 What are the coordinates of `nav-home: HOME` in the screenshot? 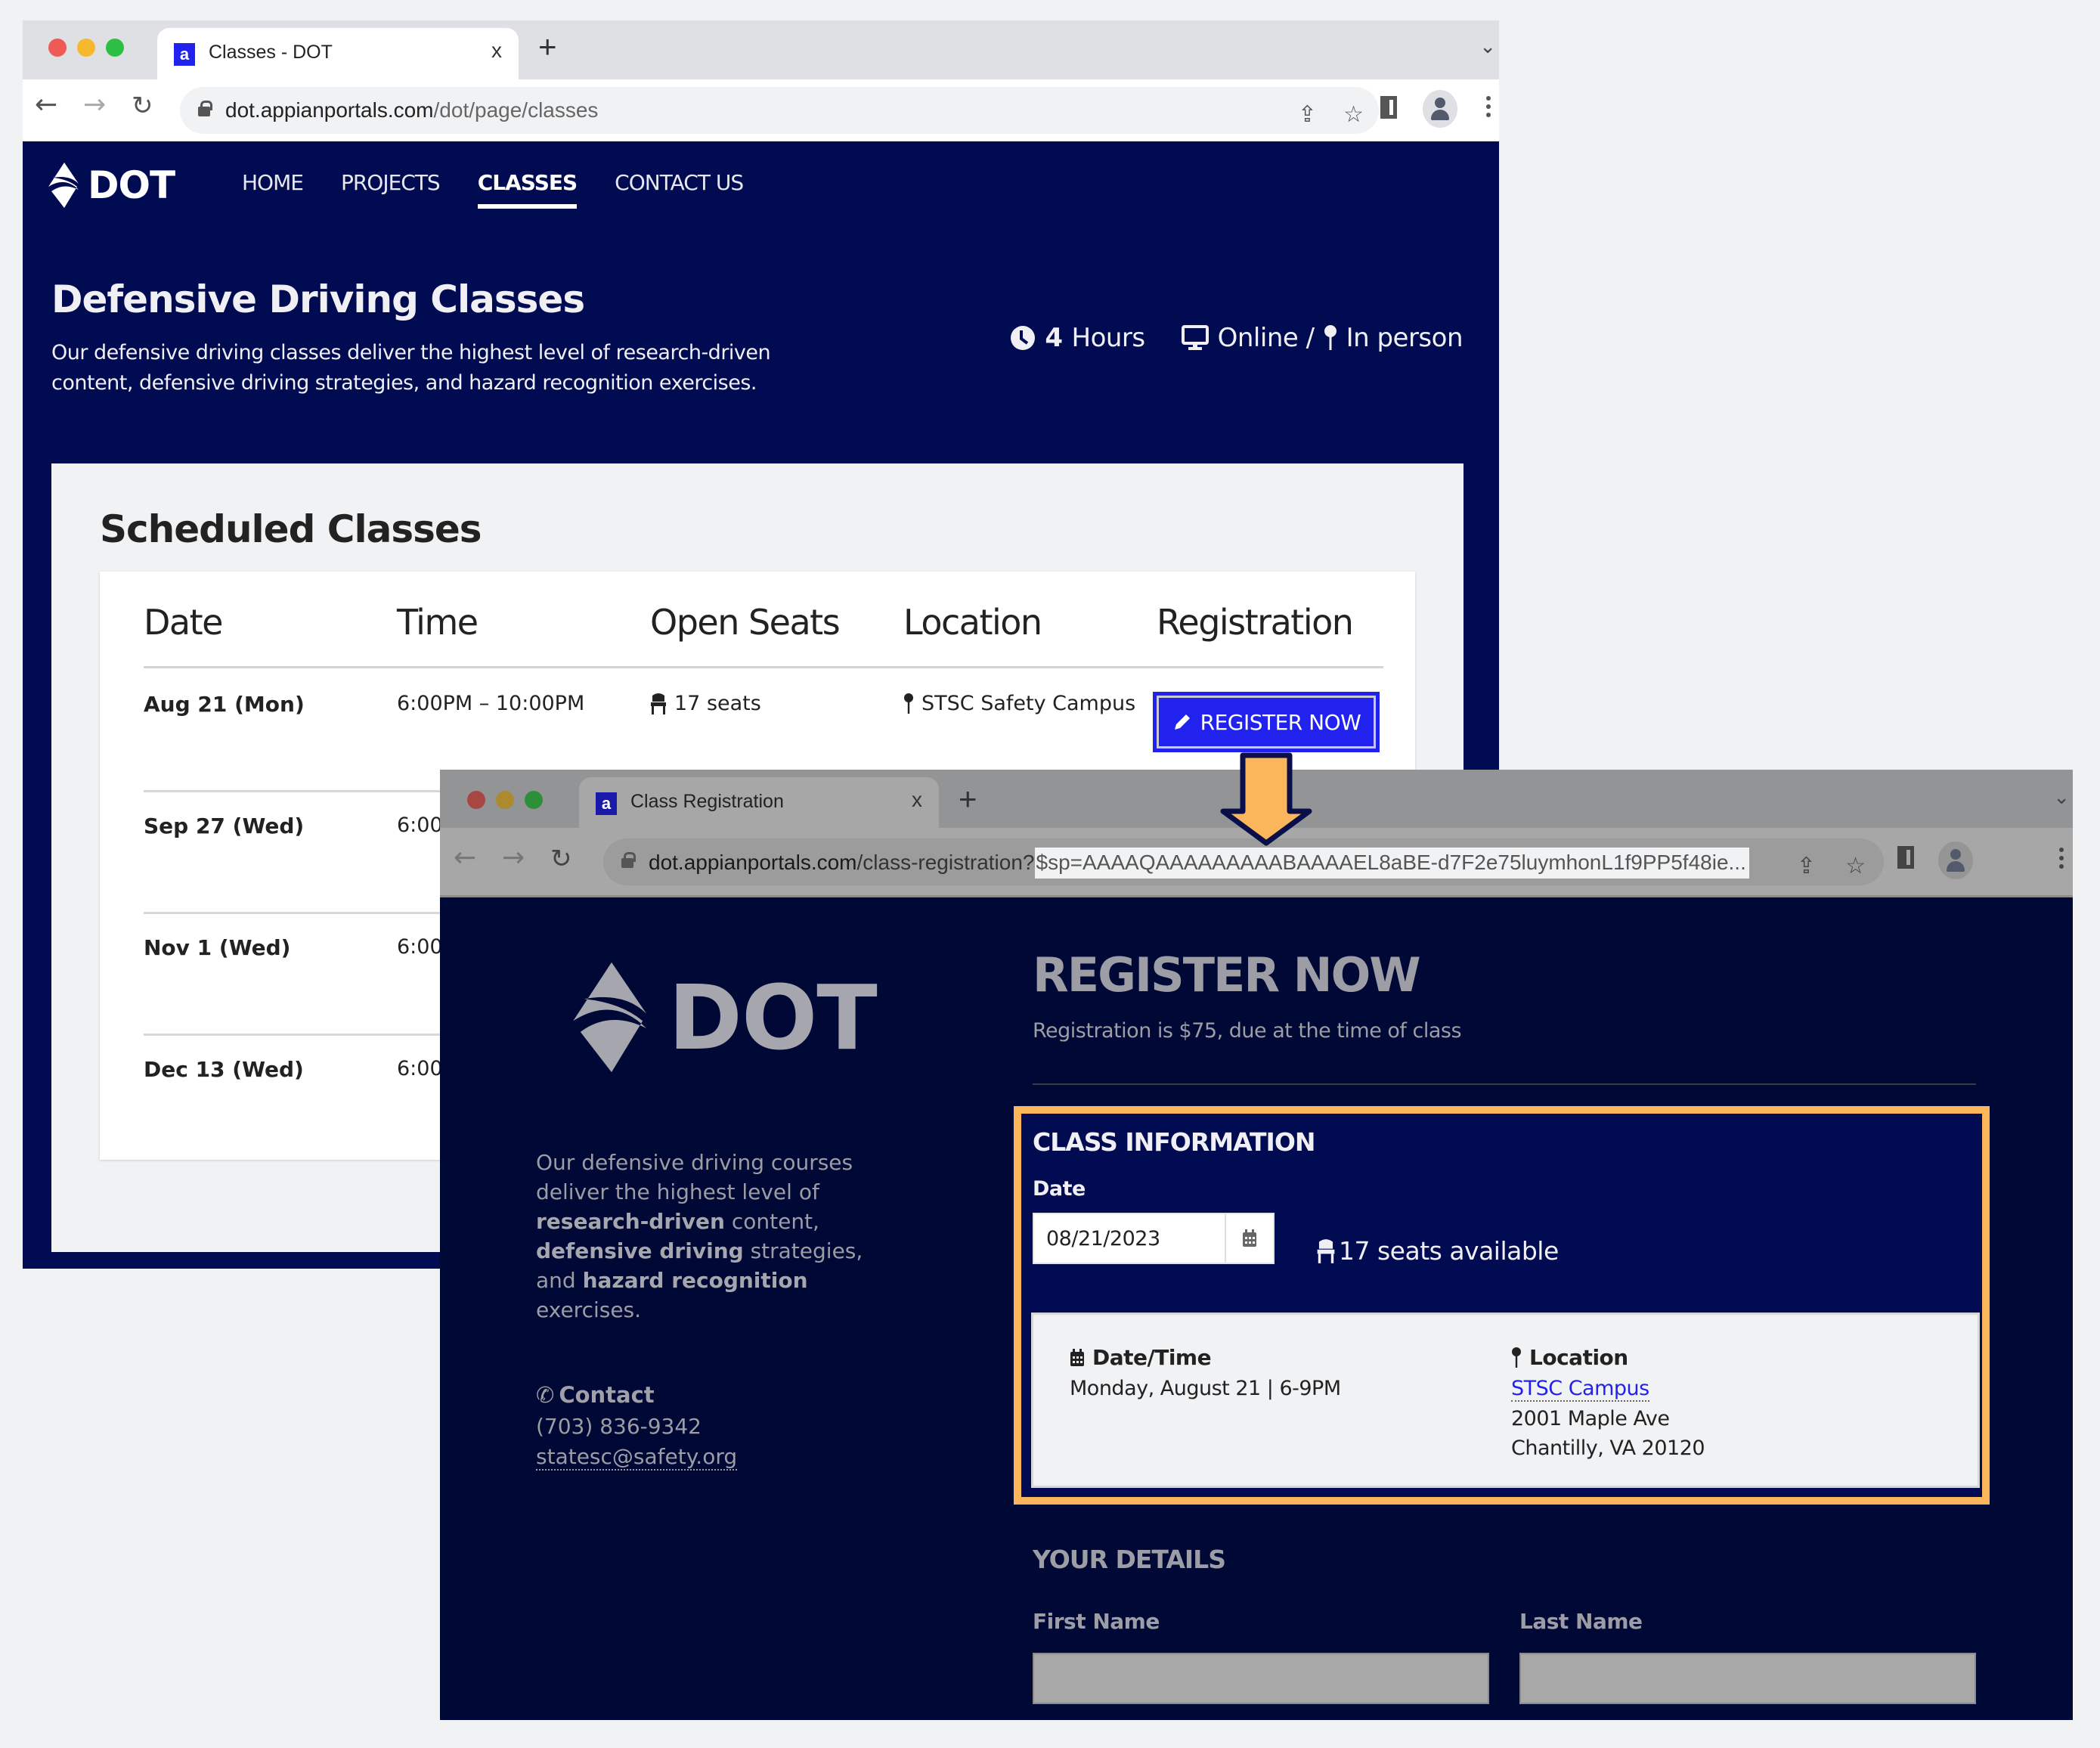 It's located at (273, 182).